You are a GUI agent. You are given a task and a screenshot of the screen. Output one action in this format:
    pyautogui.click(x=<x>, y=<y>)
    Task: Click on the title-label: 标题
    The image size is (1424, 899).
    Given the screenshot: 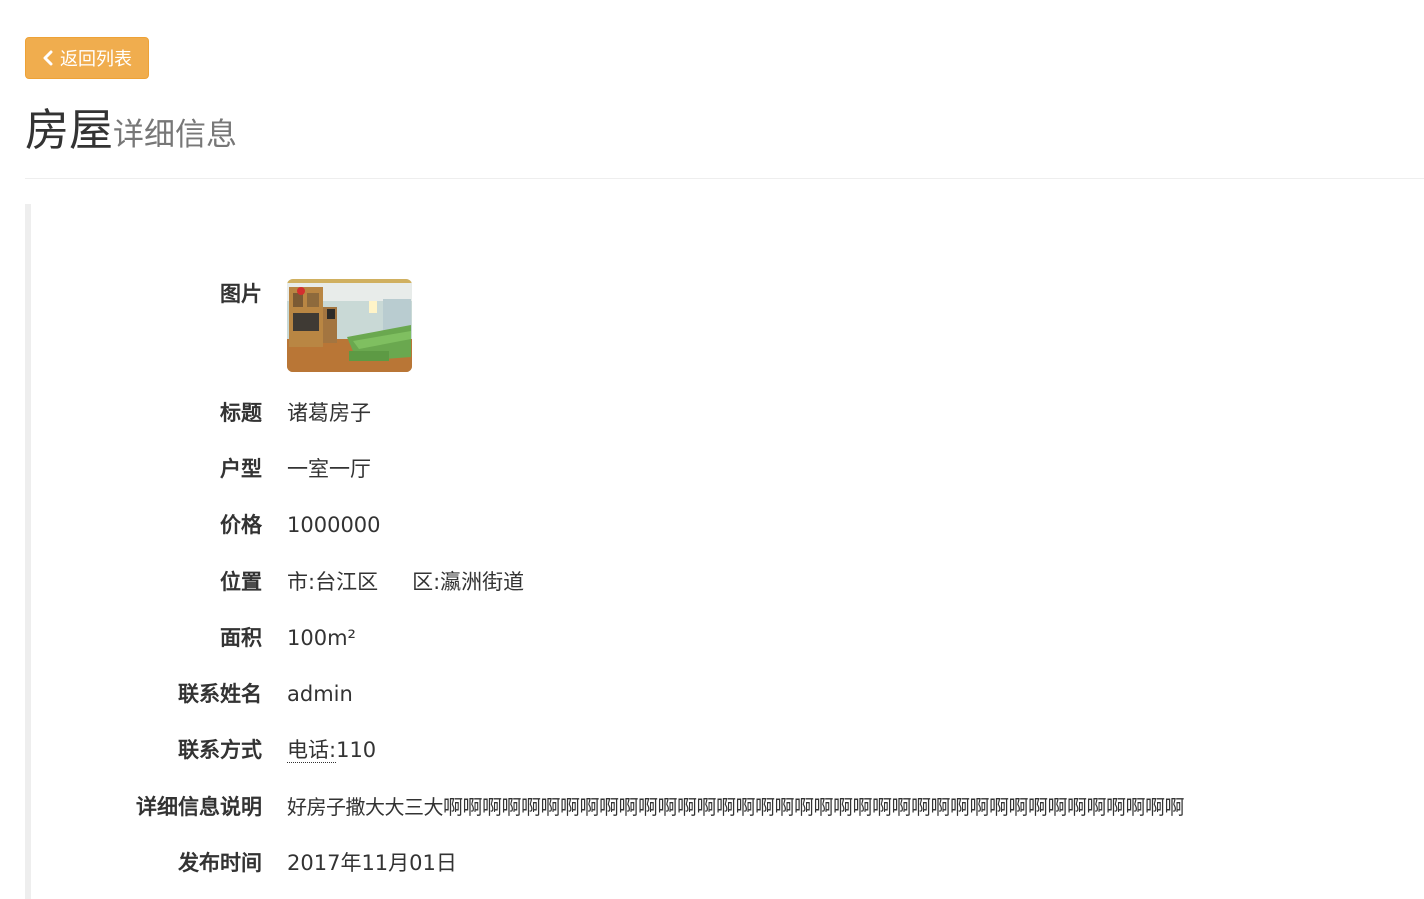 What is the action you would take?
    pyautogui.click(x=241, y=413)
    